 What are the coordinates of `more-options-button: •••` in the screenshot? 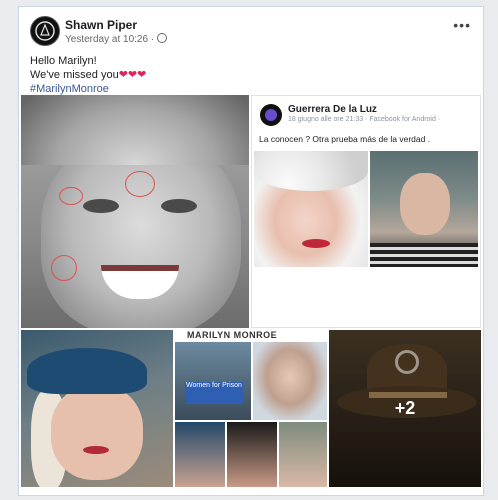 It's located at (462, 25).